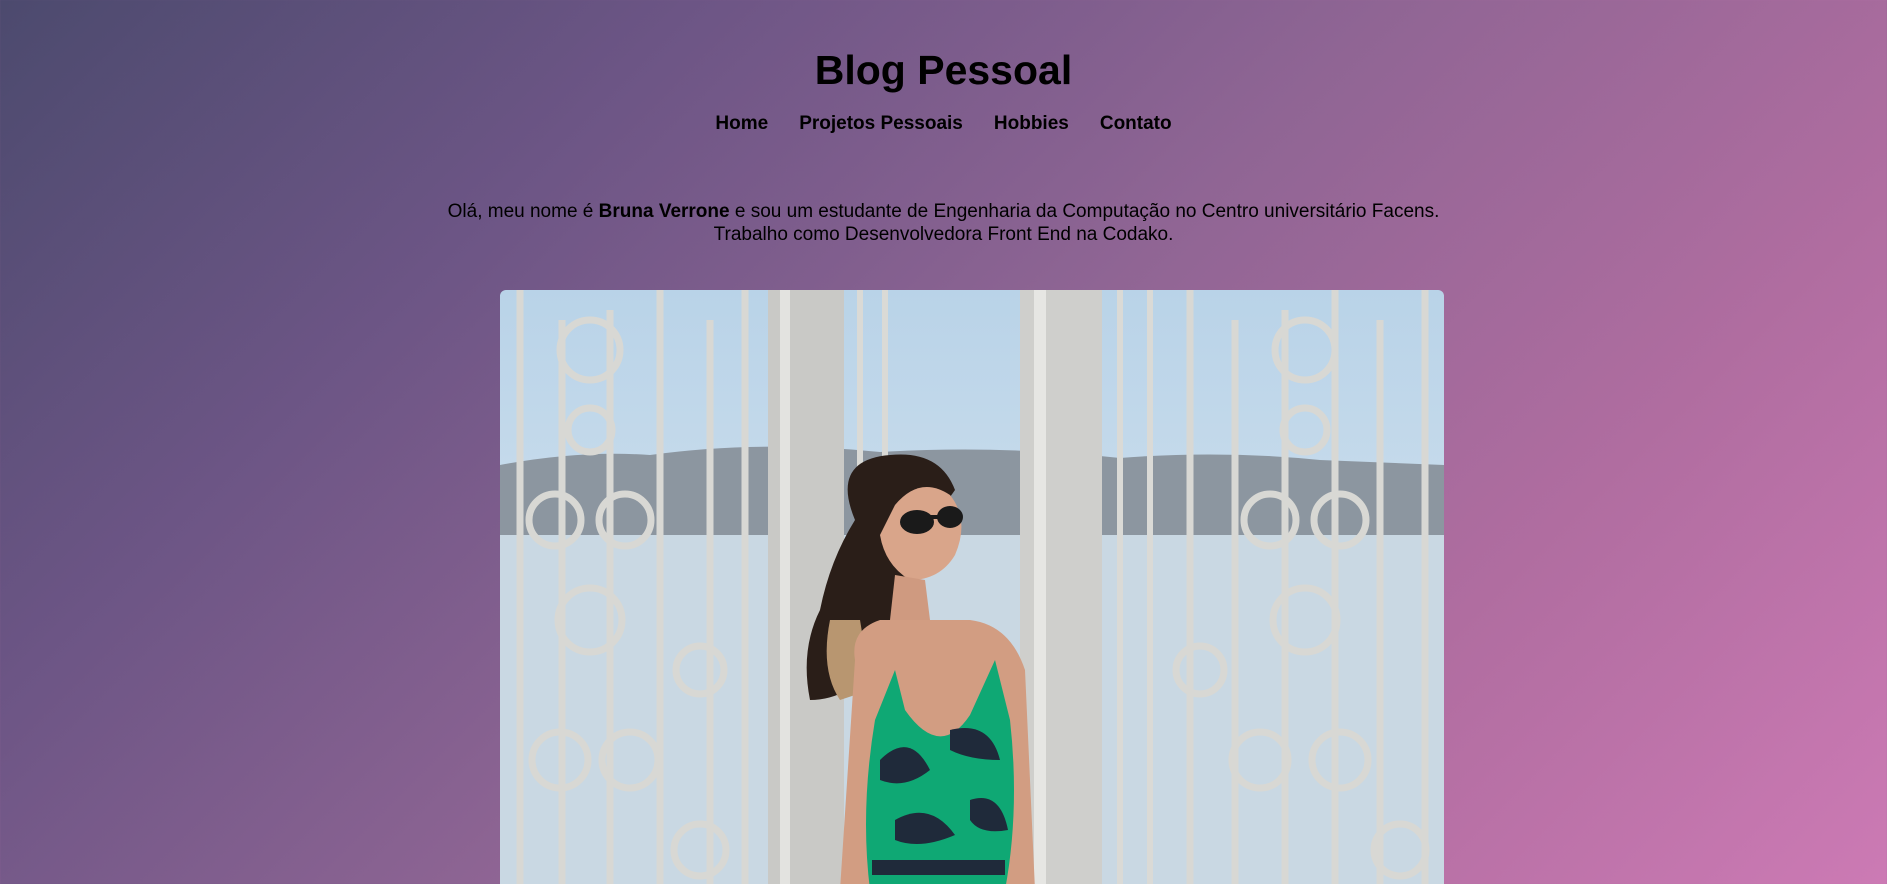 This screenshot has height=884, width=1887. Describe the element at coordinates (881, 124) in the screenshot. I see `nav-link-projetos-pessoais: Projetos Pessoais` at that location.